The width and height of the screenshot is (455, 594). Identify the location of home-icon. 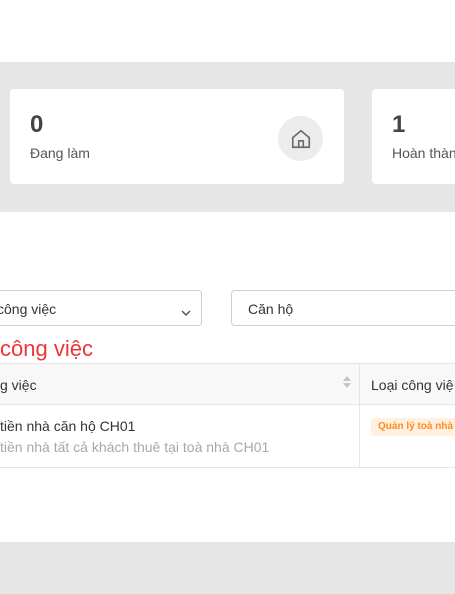
(300, 138).